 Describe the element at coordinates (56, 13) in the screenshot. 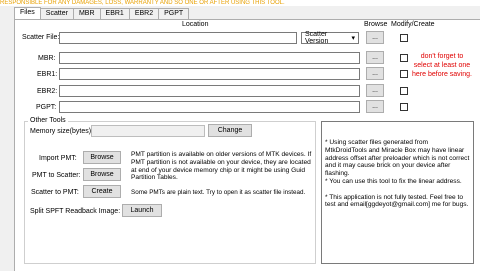

I see `tab-scatter: Scatter` at that location.